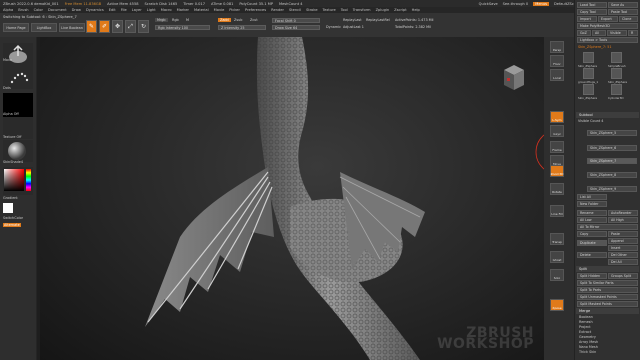  Describe the element at coordinates (557, 211) in the screenshot. I see `linefill-button: Line Fill` at that location.